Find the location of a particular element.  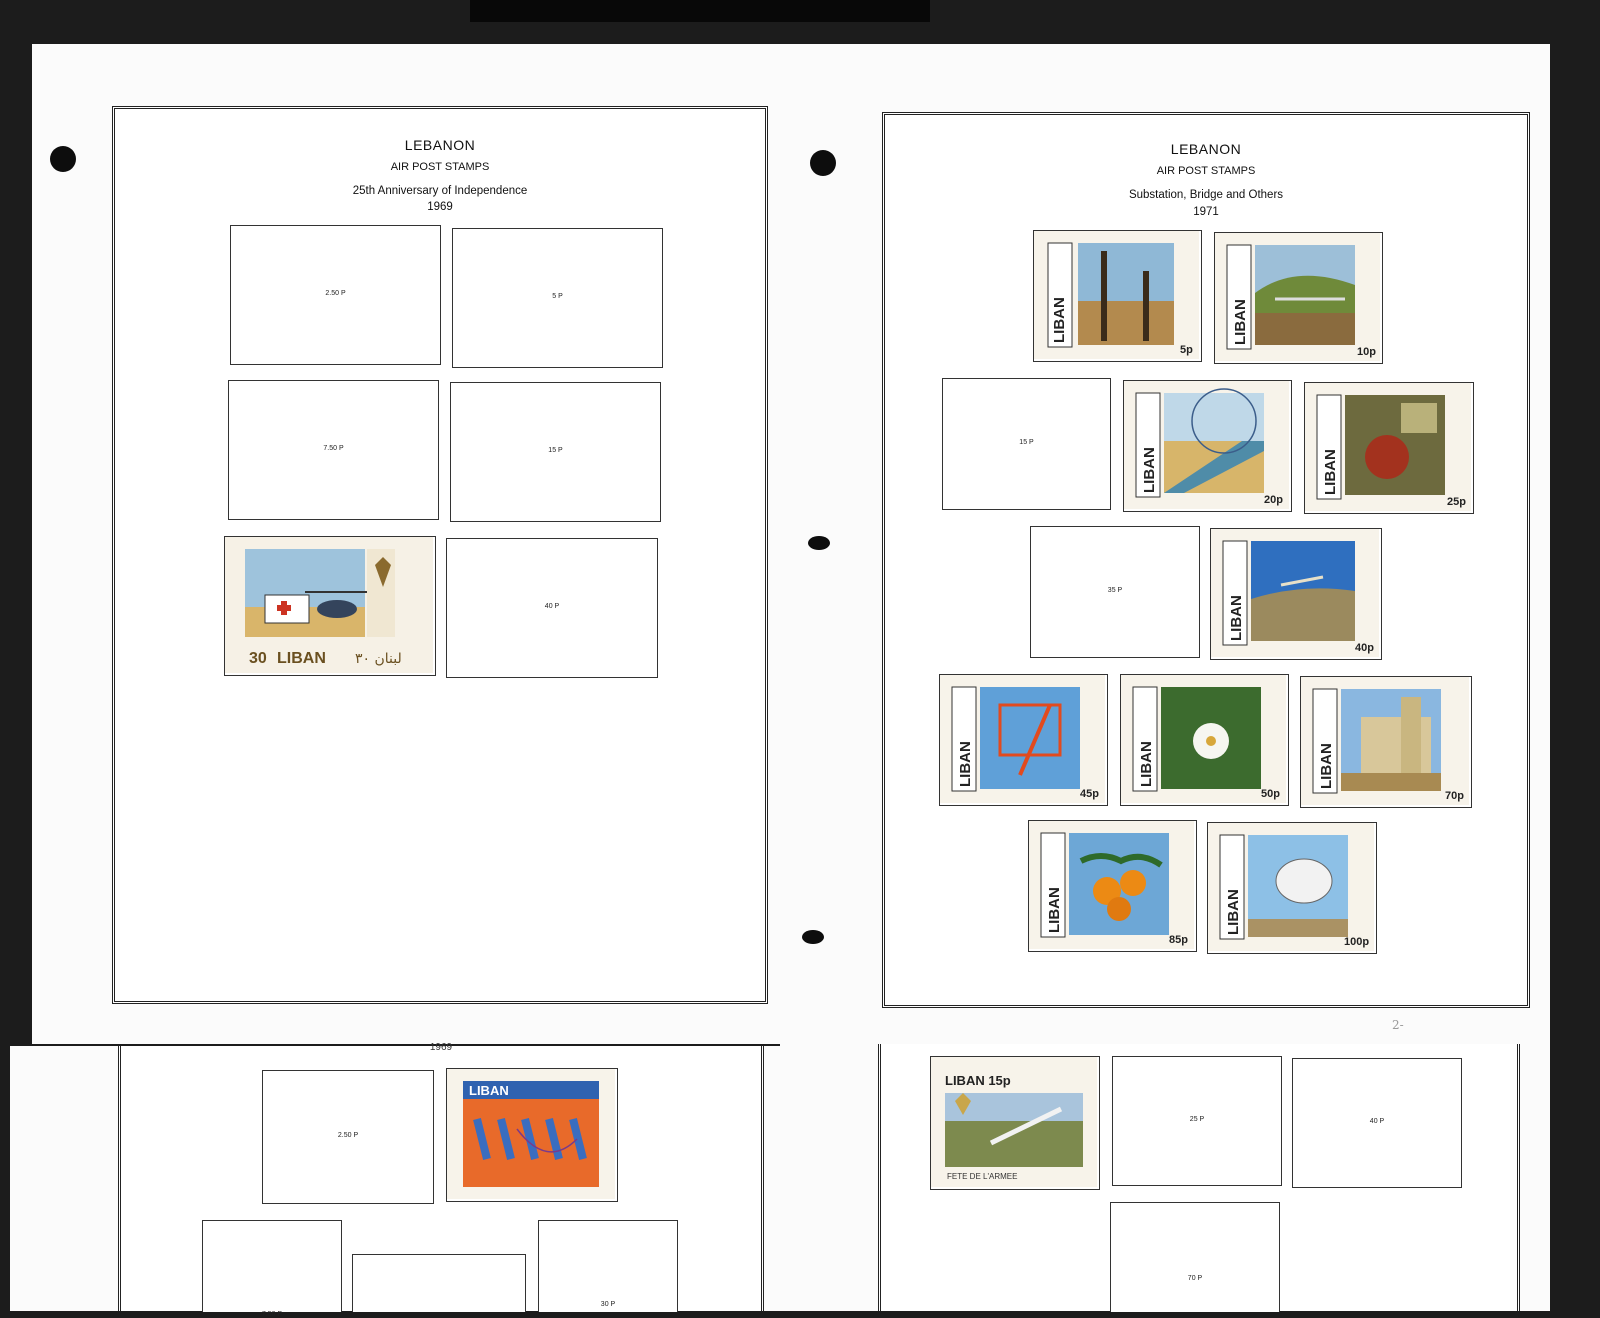

stamp-image: 30 LIBAN لبنان ٣٠ is located at coordinates (329, 605).